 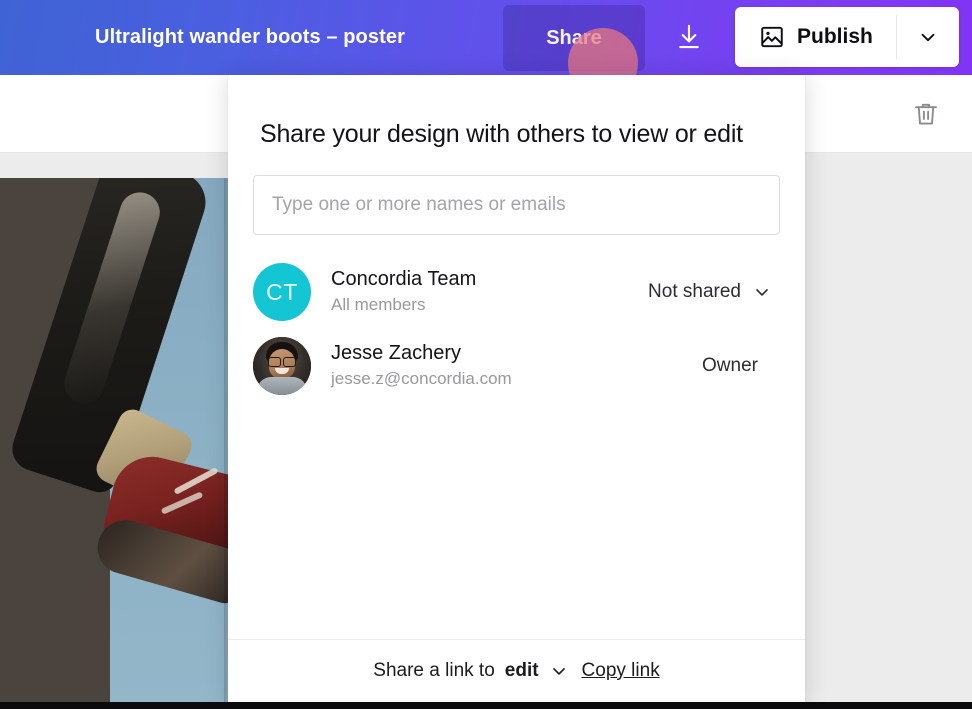 What do you see at coordinates (521, 670) in the screenshot?
I see `share-link-scope-value: edit` at bounding box center [521, 670].